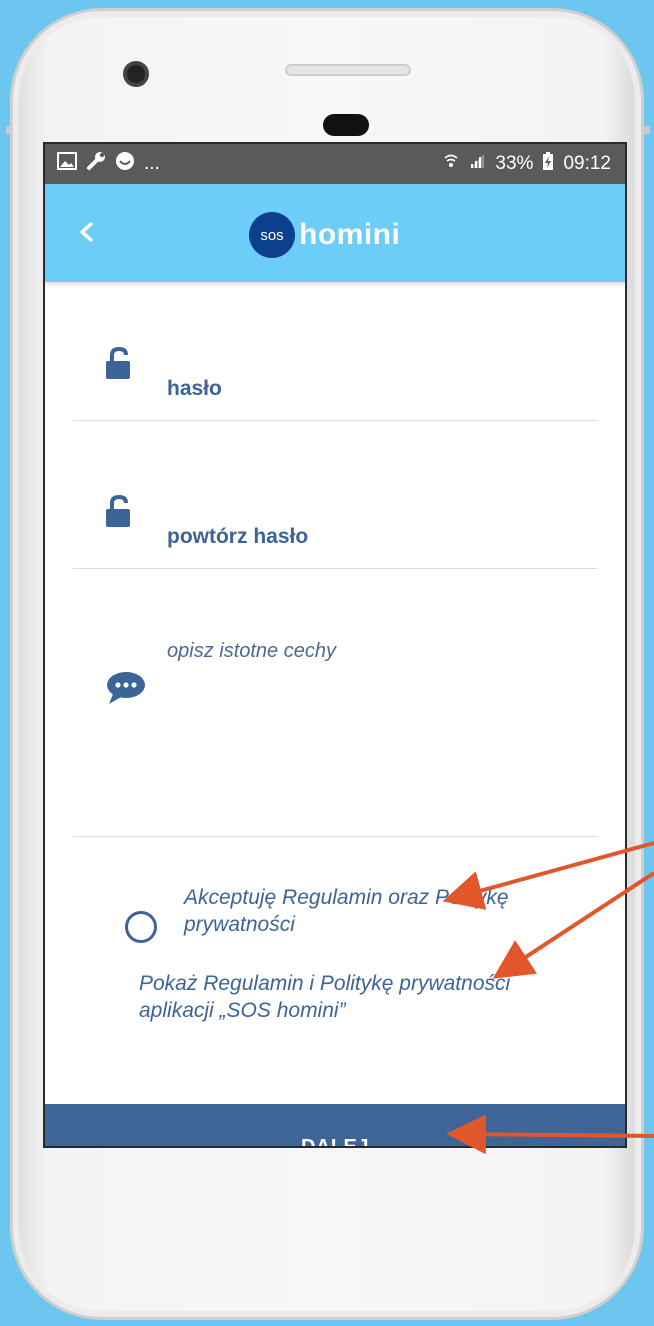  What do you see at coordinates (350, 234) in the screenshot?
I see `logo-text: homini` at bounding box center [350, 234].